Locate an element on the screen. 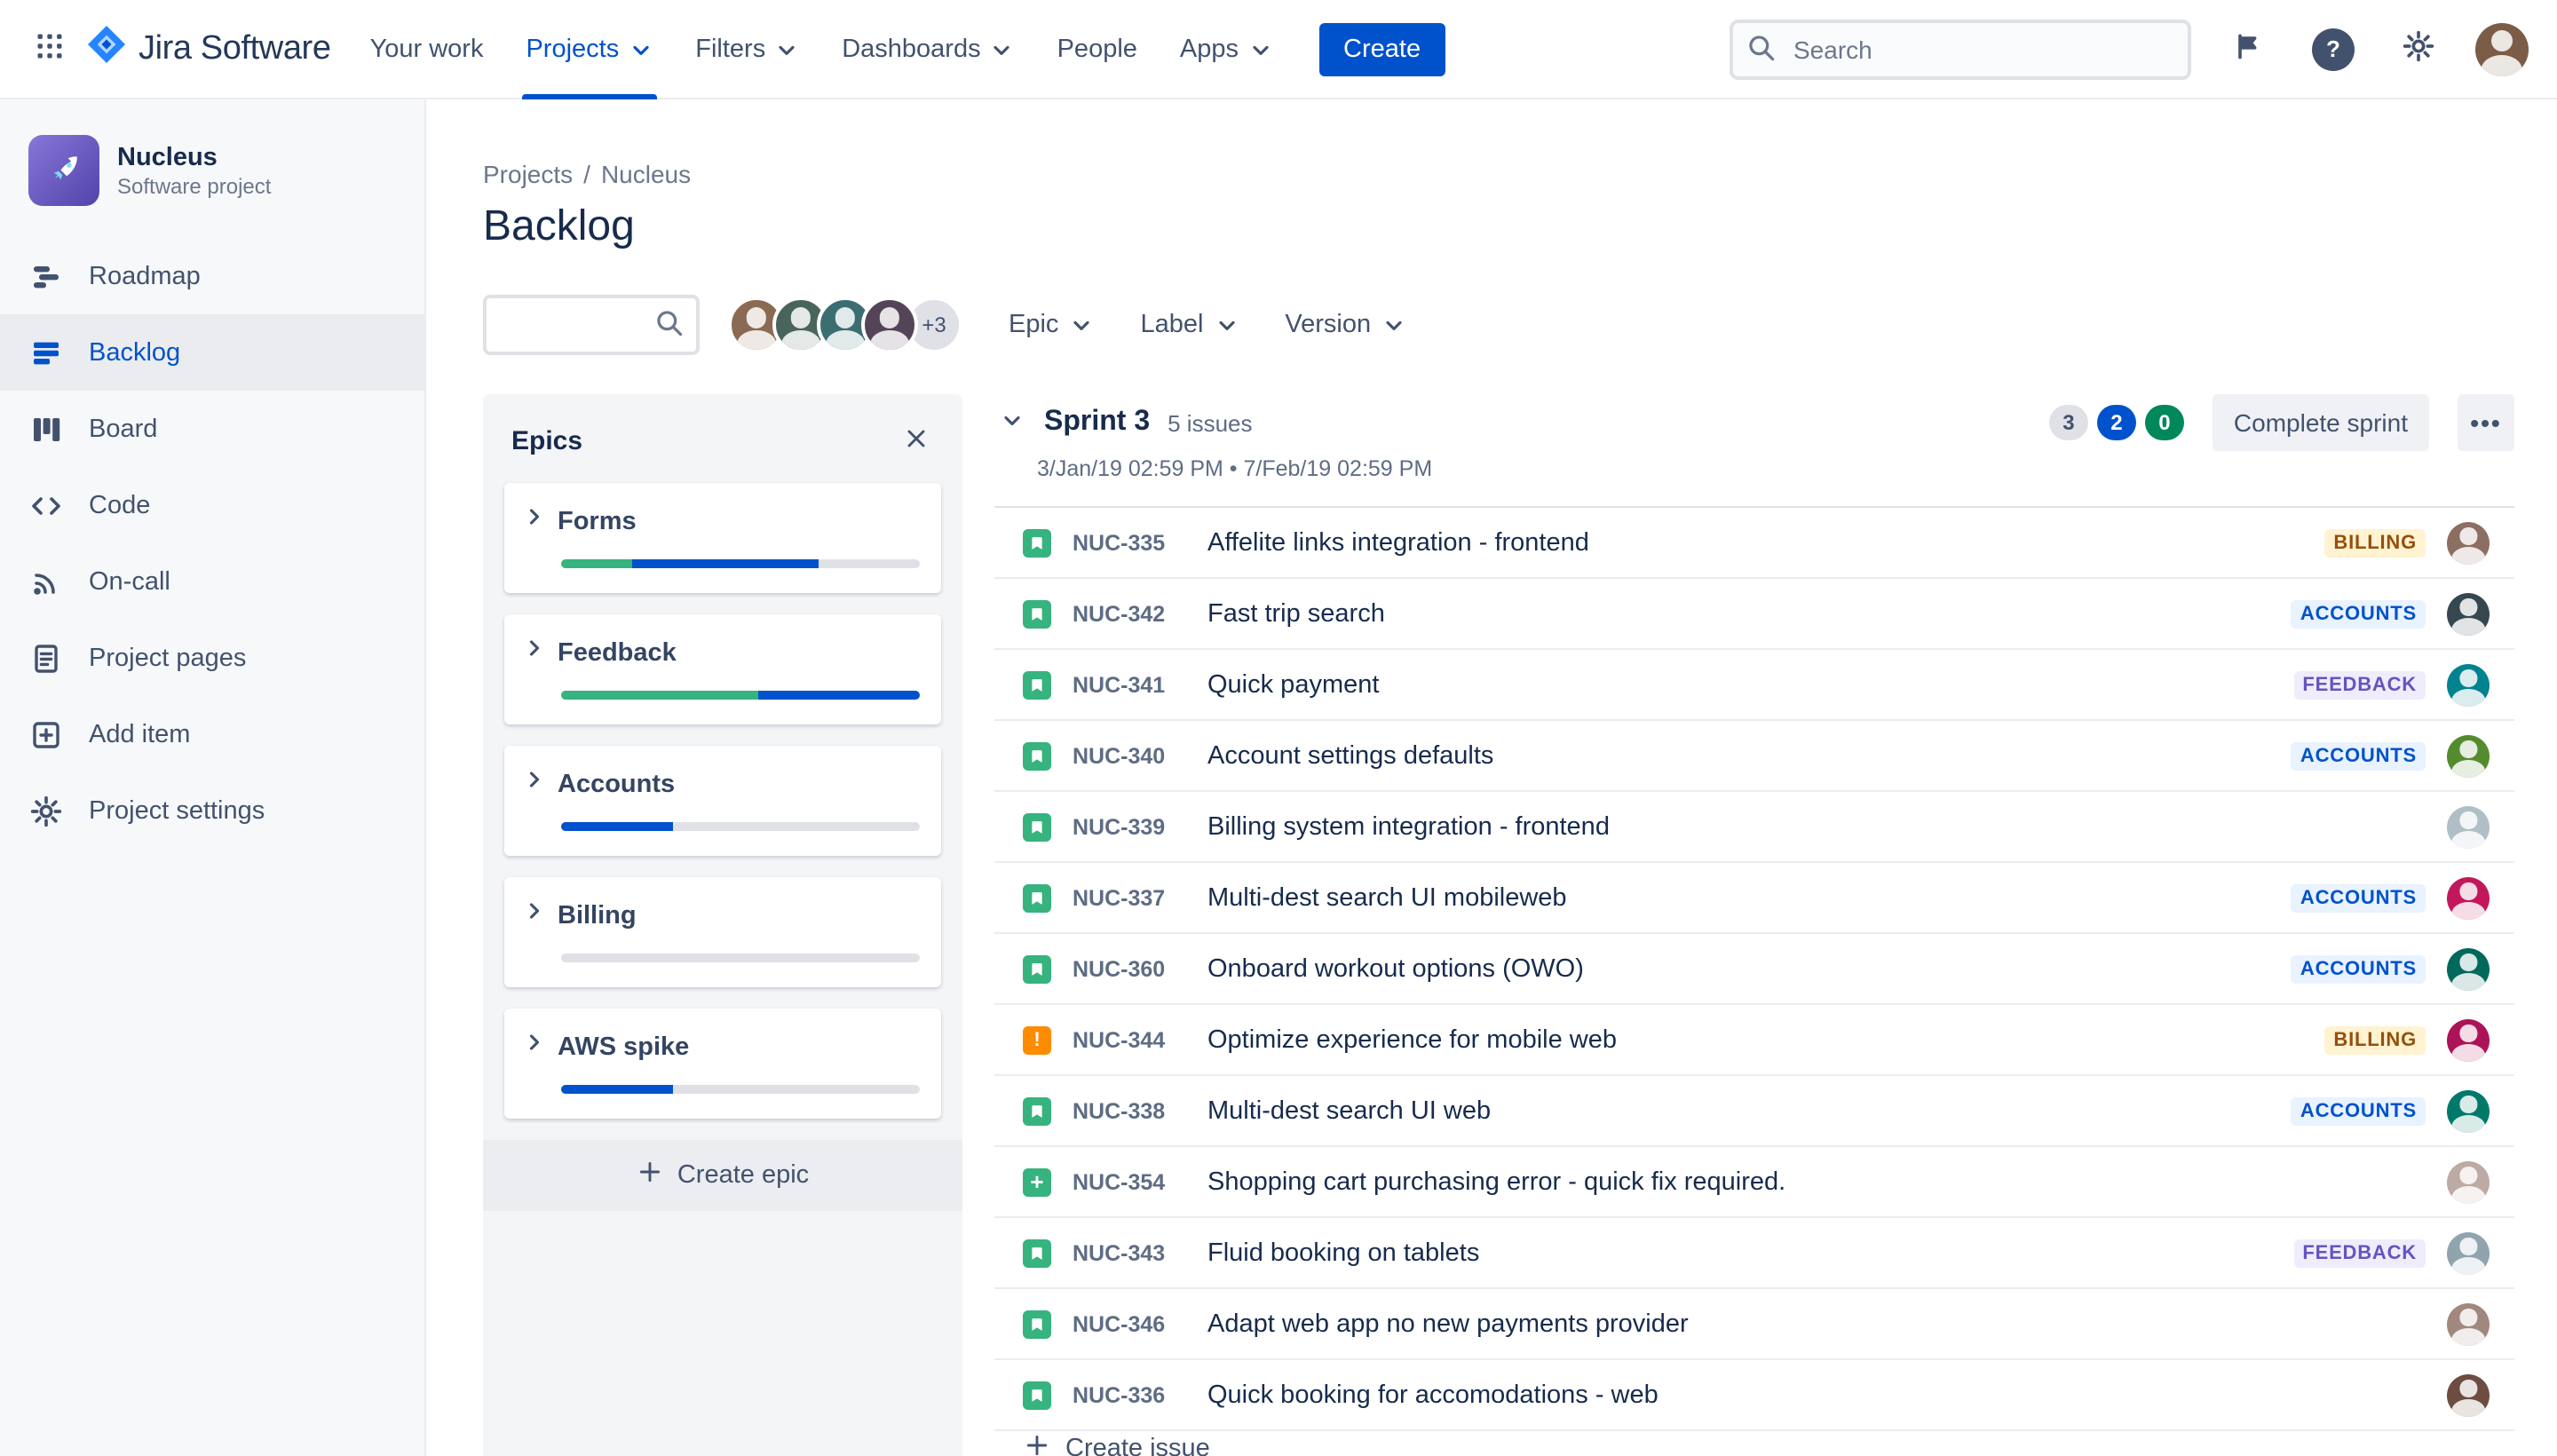 This screenshot has width=2557, height=1456. sidebar-item-oncall: On-call is located at coordinates (212, 581).